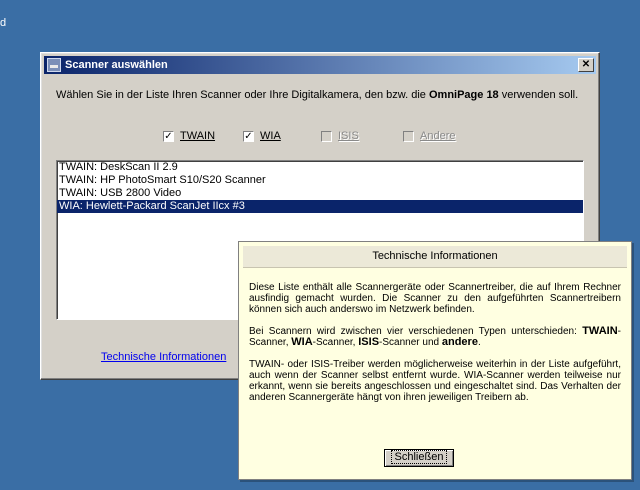 This screenshot has height=490, width=640. What do you see at coordinates (410, 342) in the screenshot?
I see `p2-isis-suffix: -Scanner und` at bounding box center [410, 342].